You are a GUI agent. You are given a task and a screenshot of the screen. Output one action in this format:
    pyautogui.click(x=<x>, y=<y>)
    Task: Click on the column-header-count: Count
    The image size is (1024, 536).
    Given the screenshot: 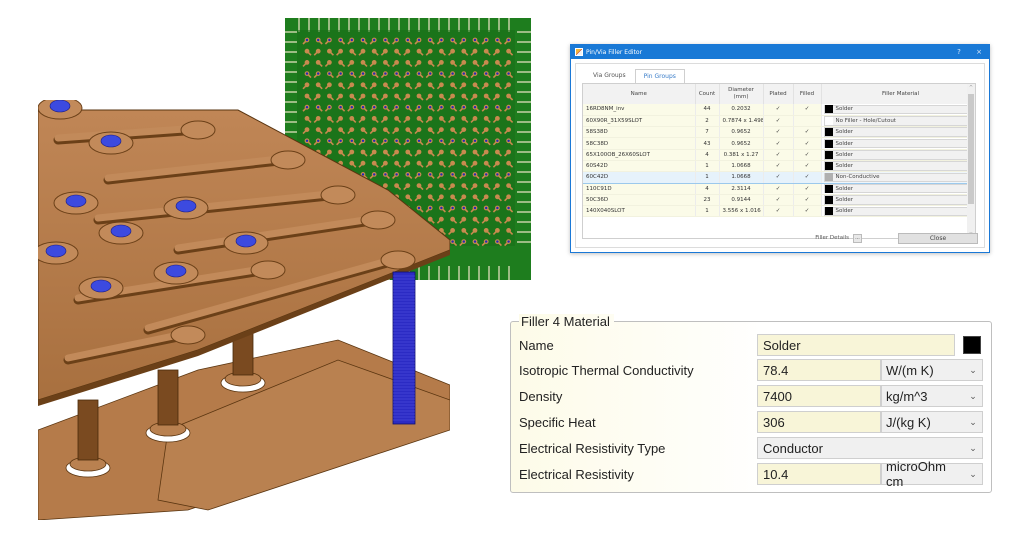 What is the action you would take?
    pyautogui.click(x=707, y=94)
    